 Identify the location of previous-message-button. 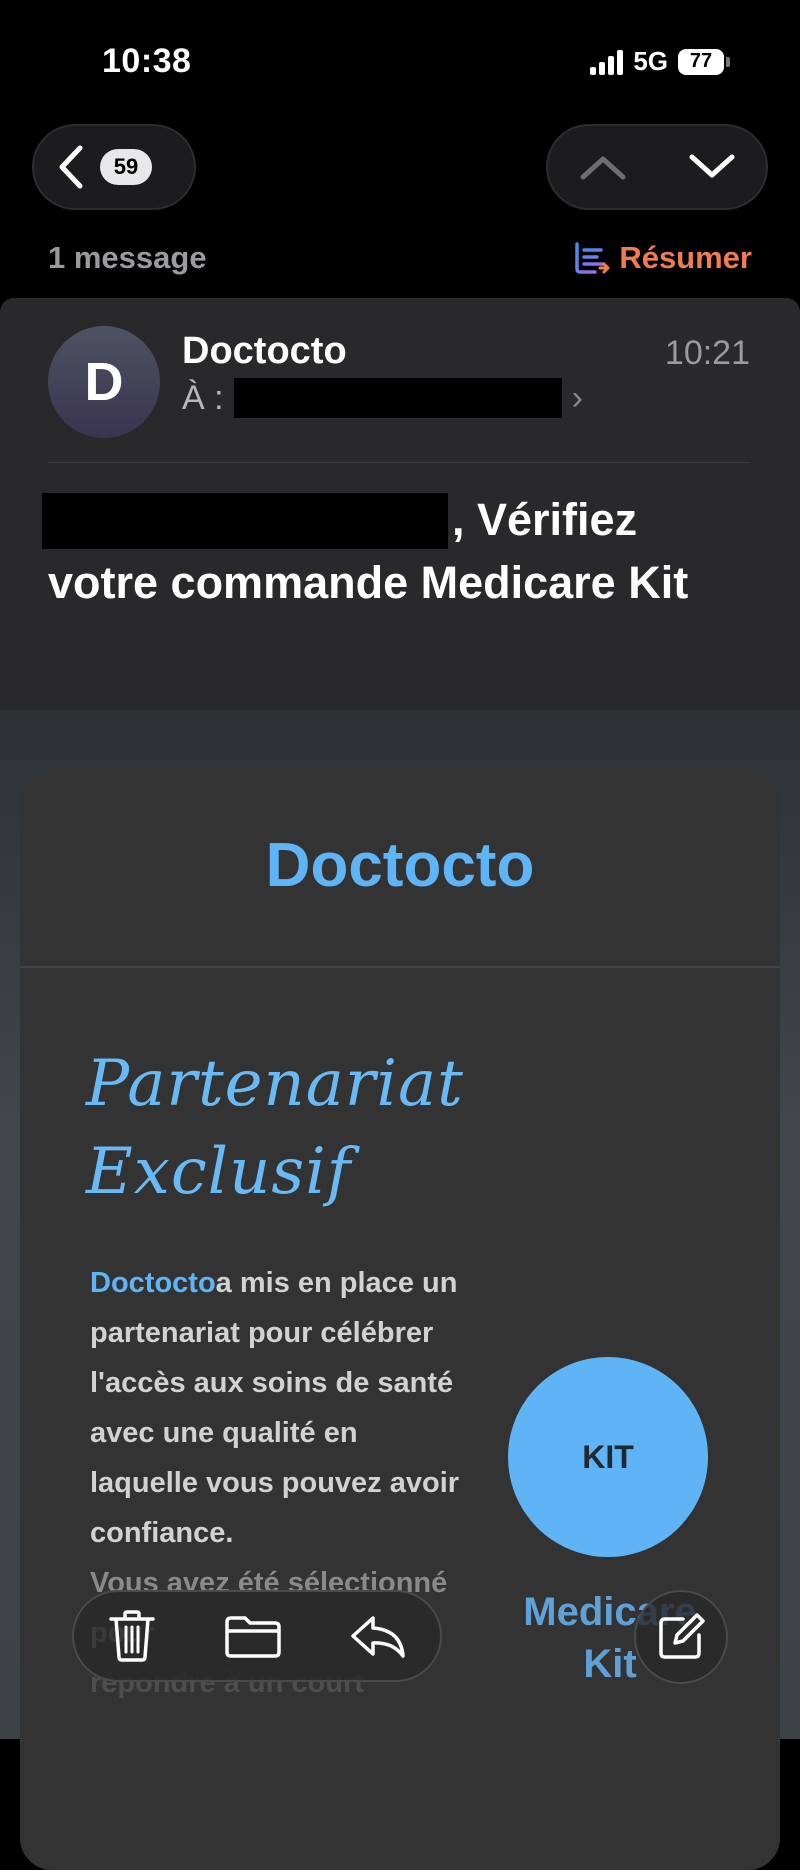
(603, 167).